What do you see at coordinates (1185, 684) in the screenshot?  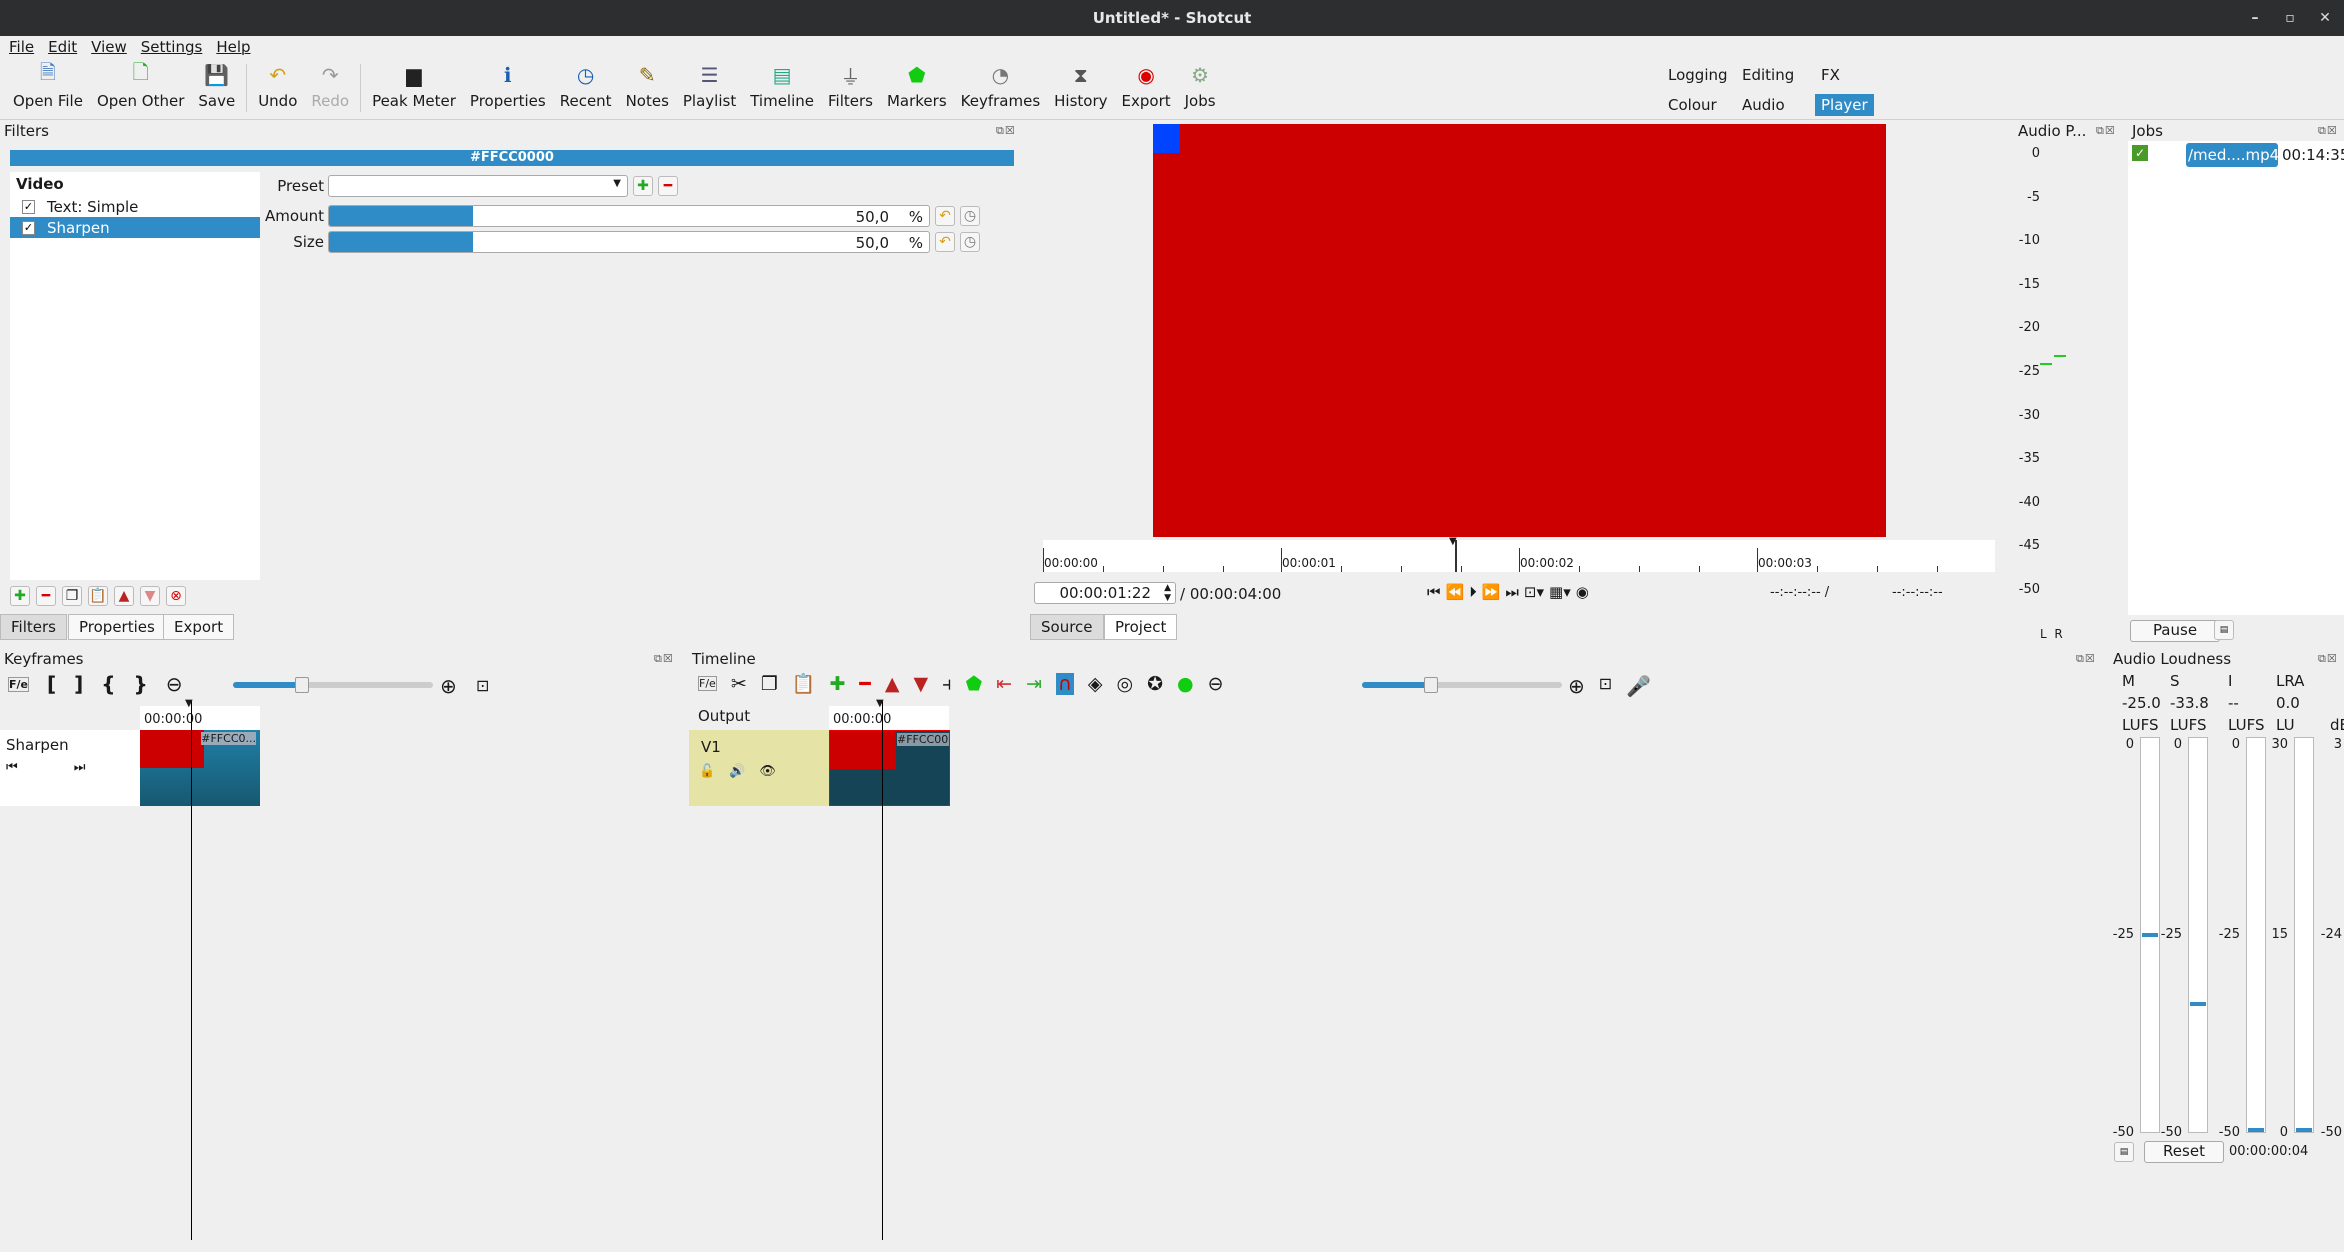 I see `ripple-markers-icon: ●` at bounding box center [1185, 684].